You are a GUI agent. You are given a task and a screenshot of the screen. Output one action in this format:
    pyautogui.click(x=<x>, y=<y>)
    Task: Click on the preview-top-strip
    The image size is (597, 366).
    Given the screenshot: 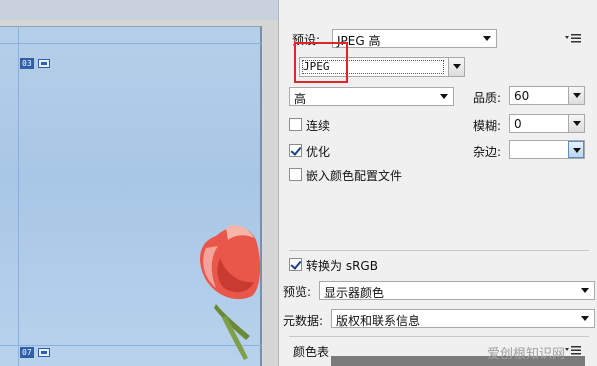 What is the action you would take?
    pyautogui.click(x=139, y=10)
    